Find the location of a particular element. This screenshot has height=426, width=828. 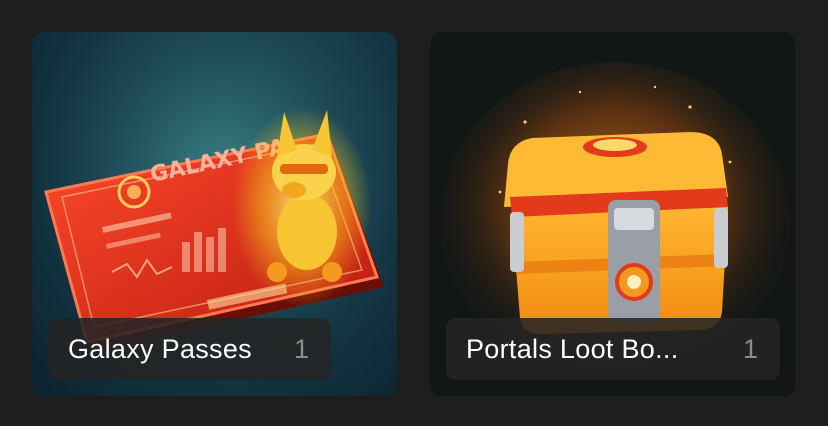

collection-name: Galaxy Passes is located at coordinates (160, 348).